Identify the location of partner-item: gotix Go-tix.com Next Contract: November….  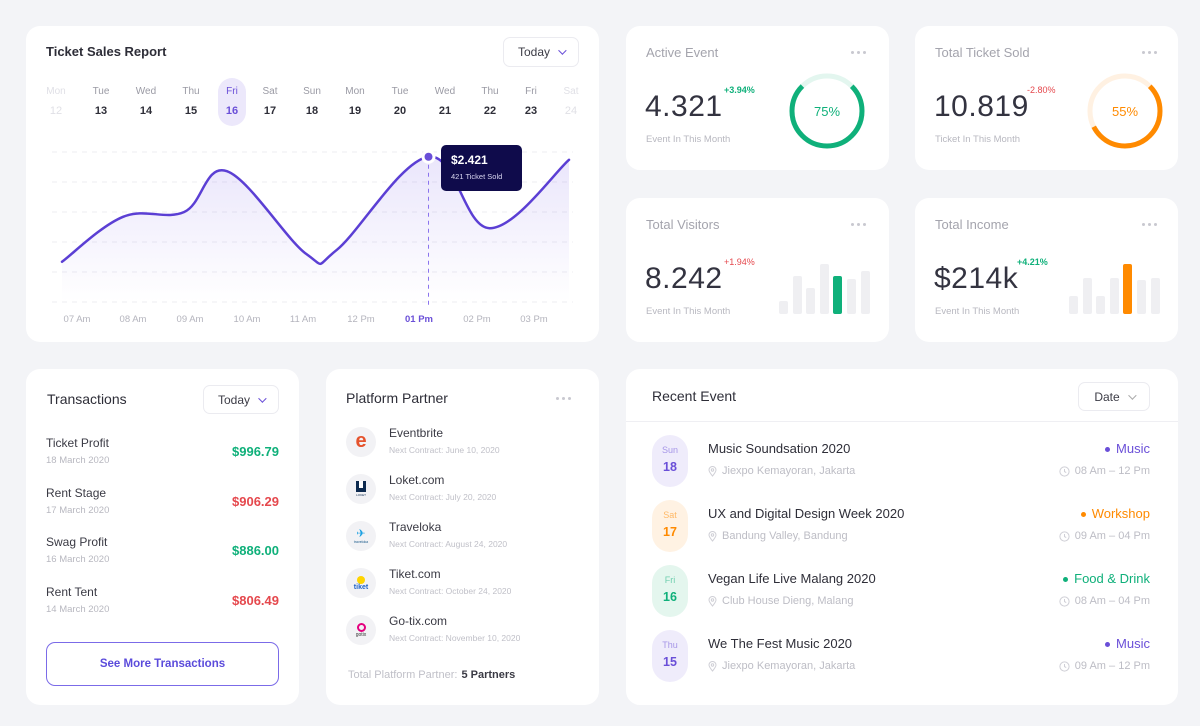
(461, 632).